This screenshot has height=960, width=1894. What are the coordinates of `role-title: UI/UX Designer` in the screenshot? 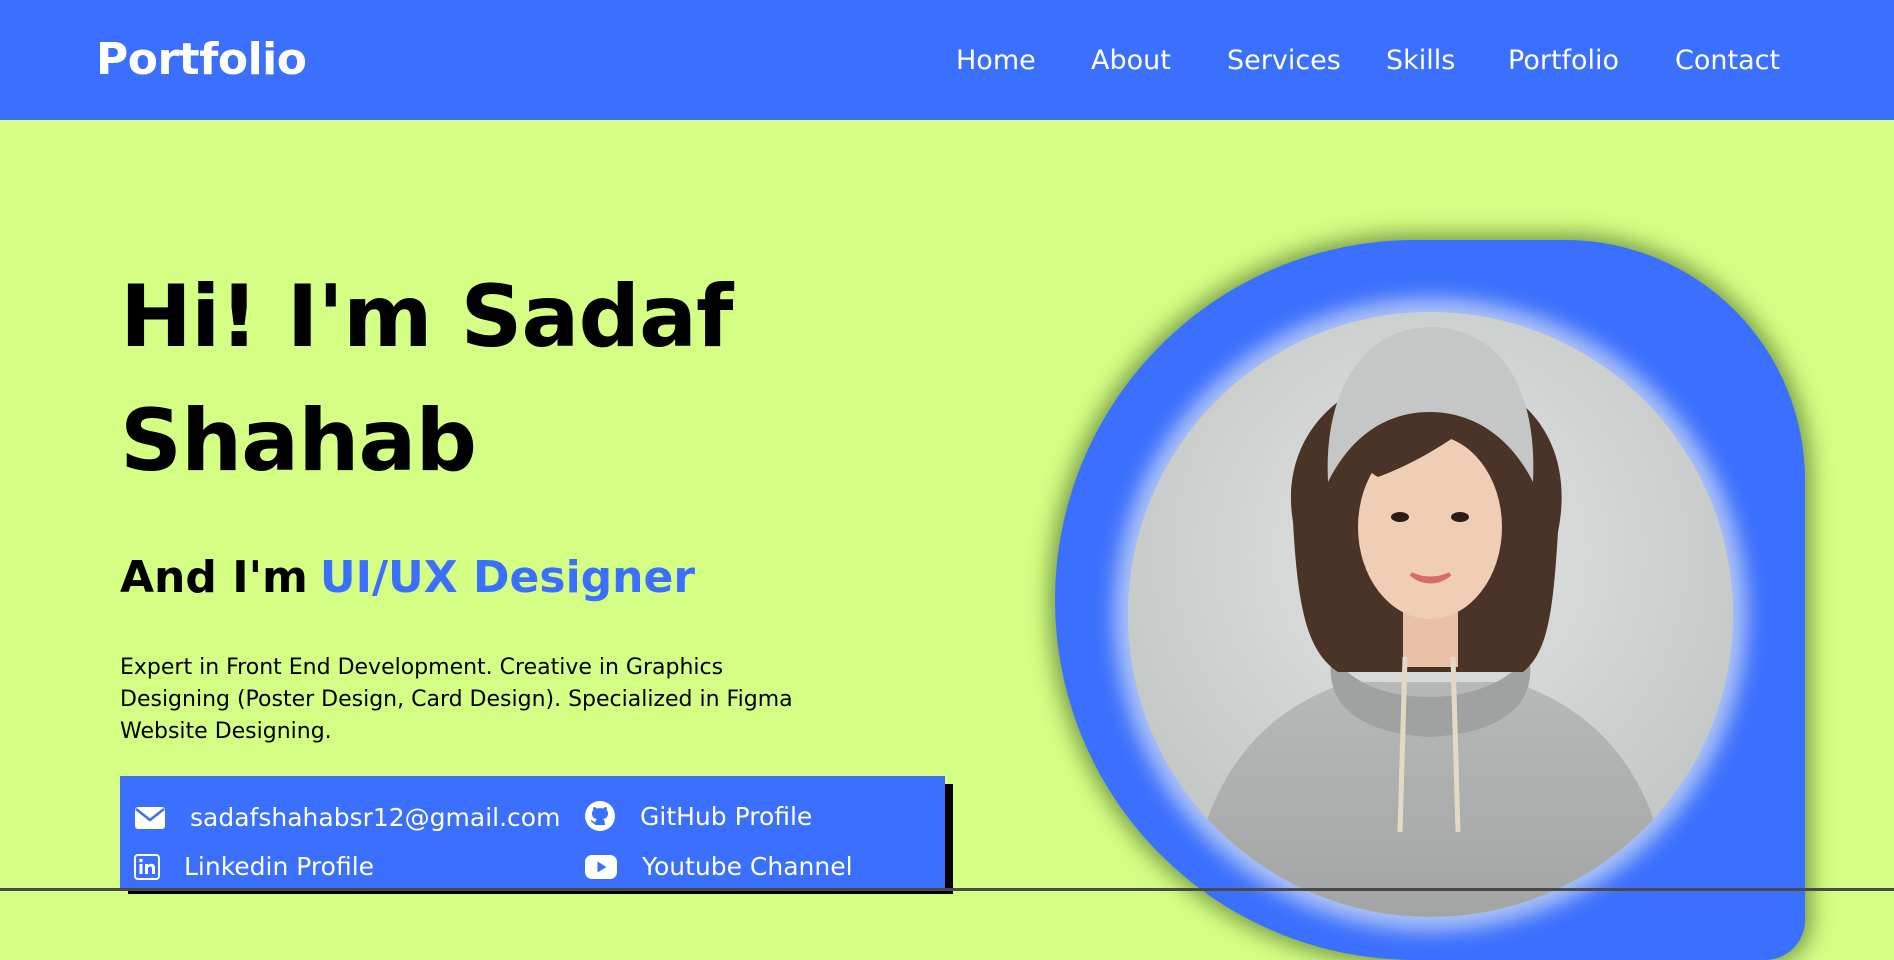 It's located at (507, 577).